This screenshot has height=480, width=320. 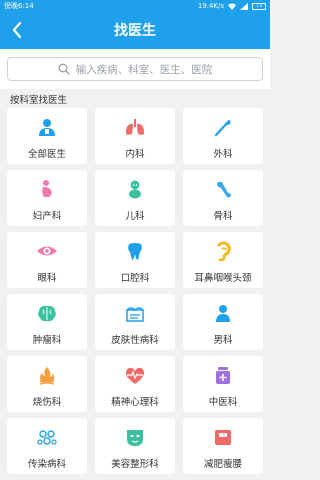 What do you see at coordinates (135, 6) in the screenshot?
I see `status-bar: 傍晚6:14 19.4K/s 73` at bounding box center [135, 6].